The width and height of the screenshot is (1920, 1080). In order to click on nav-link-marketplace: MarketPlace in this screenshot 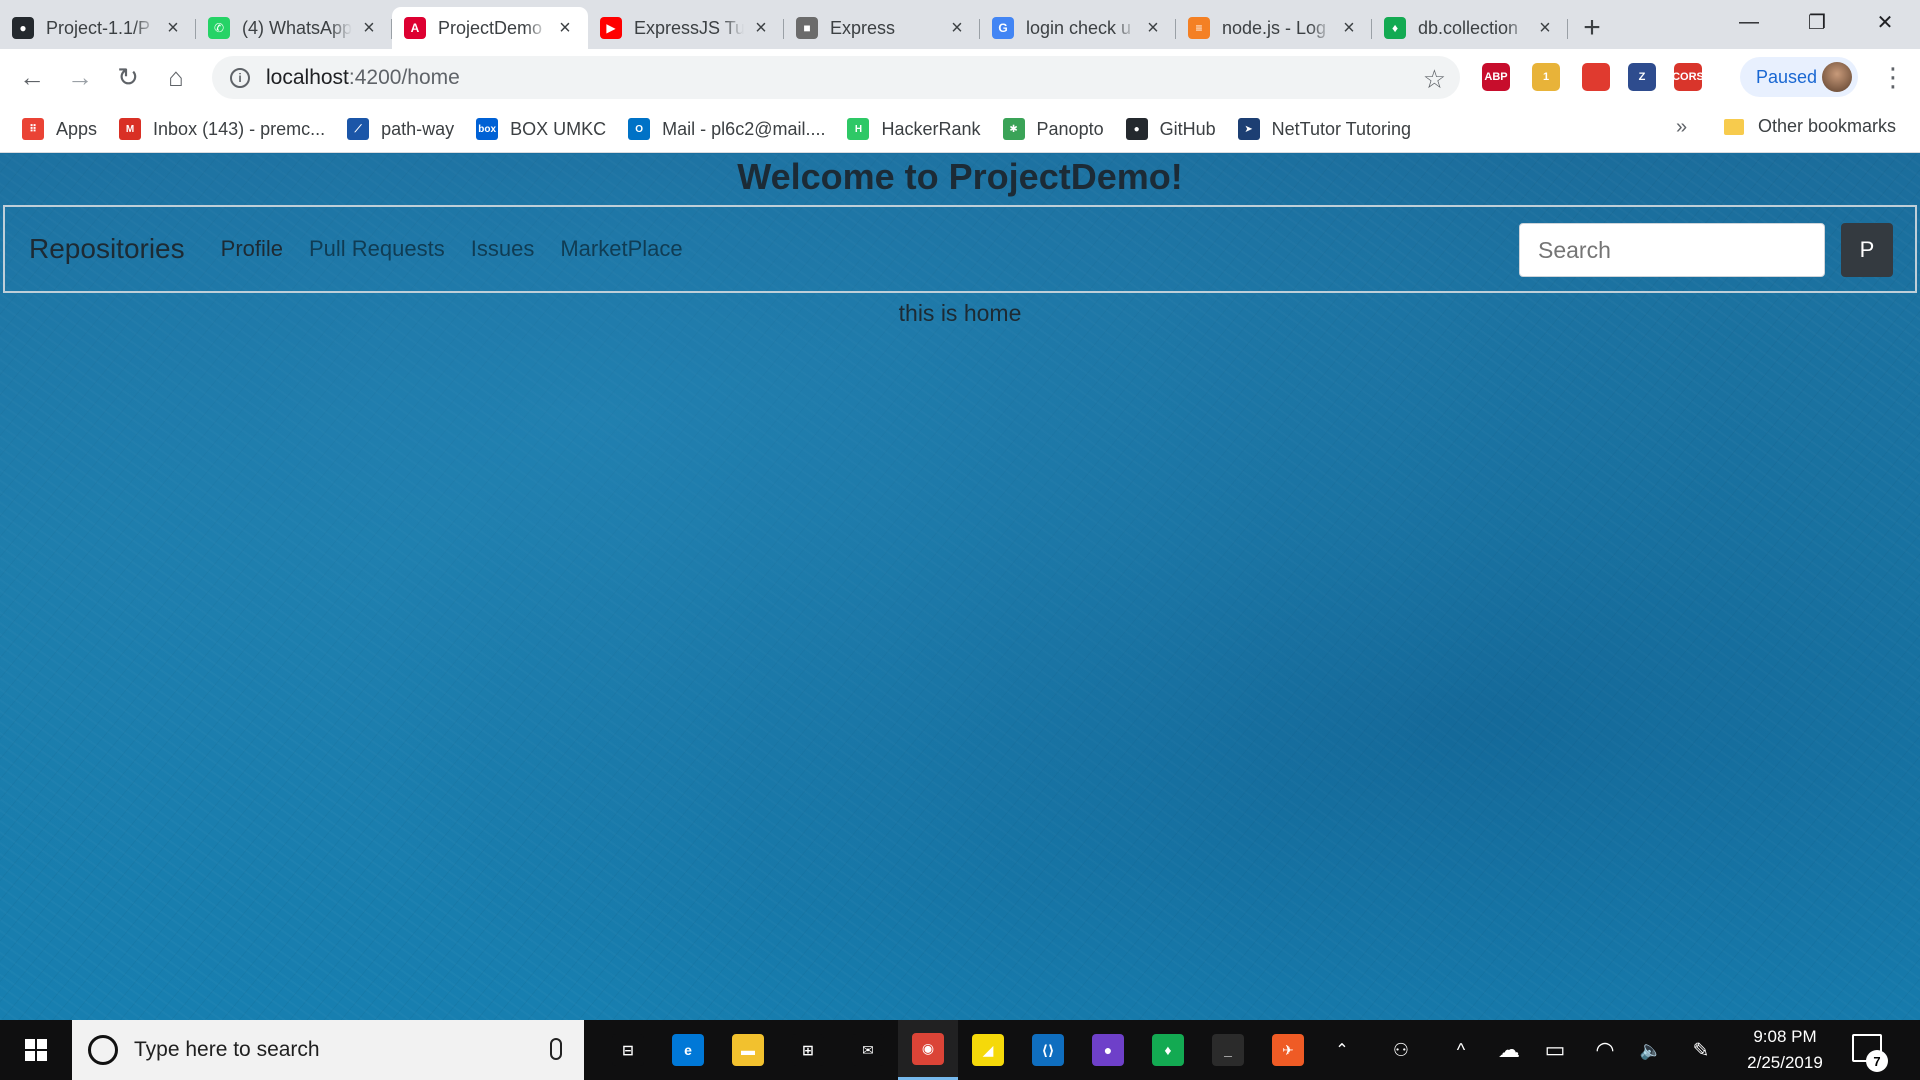, I will do `click(621, 249)`.